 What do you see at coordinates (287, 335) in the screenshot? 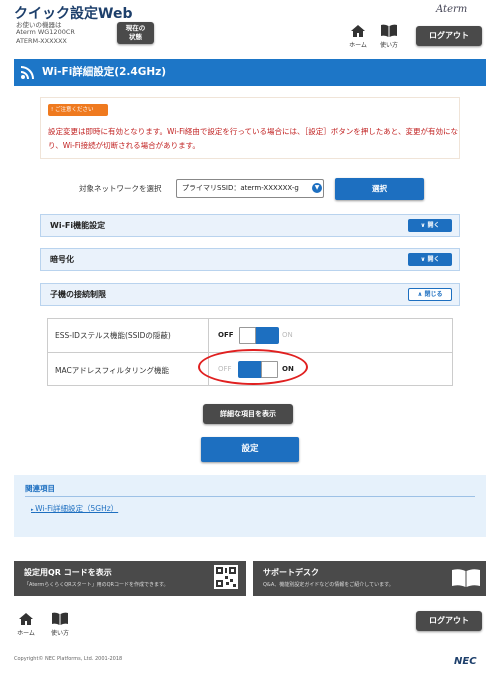
I see `stealth-on-label: ON` at bounding box center [287, 335].